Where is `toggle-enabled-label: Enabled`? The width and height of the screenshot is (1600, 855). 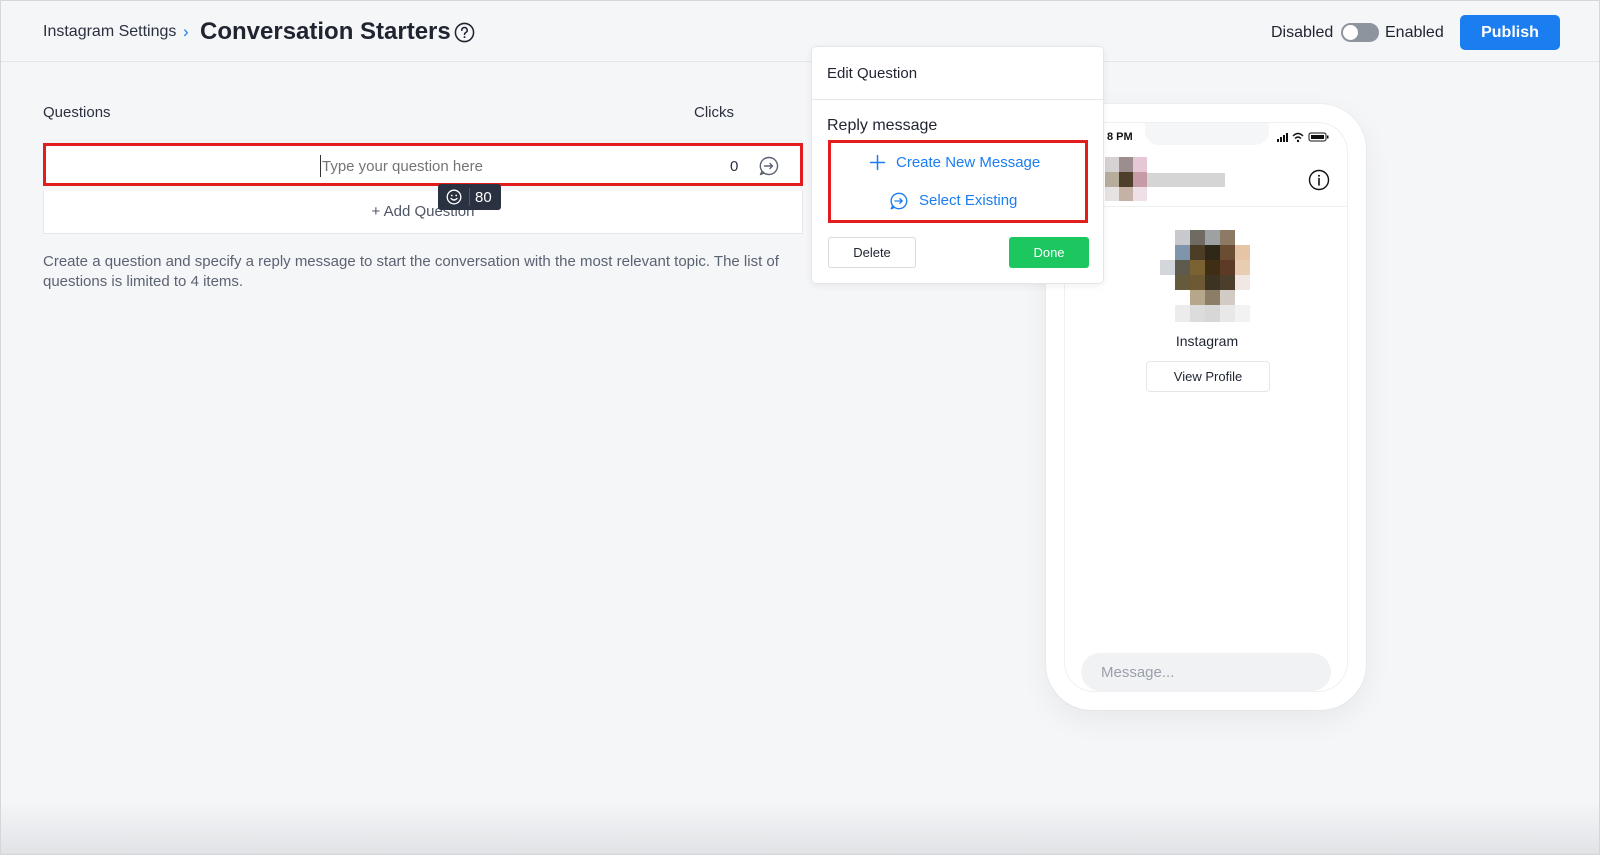 toggle-enabled-label: Enabled is located at coordinates (1414, 32).